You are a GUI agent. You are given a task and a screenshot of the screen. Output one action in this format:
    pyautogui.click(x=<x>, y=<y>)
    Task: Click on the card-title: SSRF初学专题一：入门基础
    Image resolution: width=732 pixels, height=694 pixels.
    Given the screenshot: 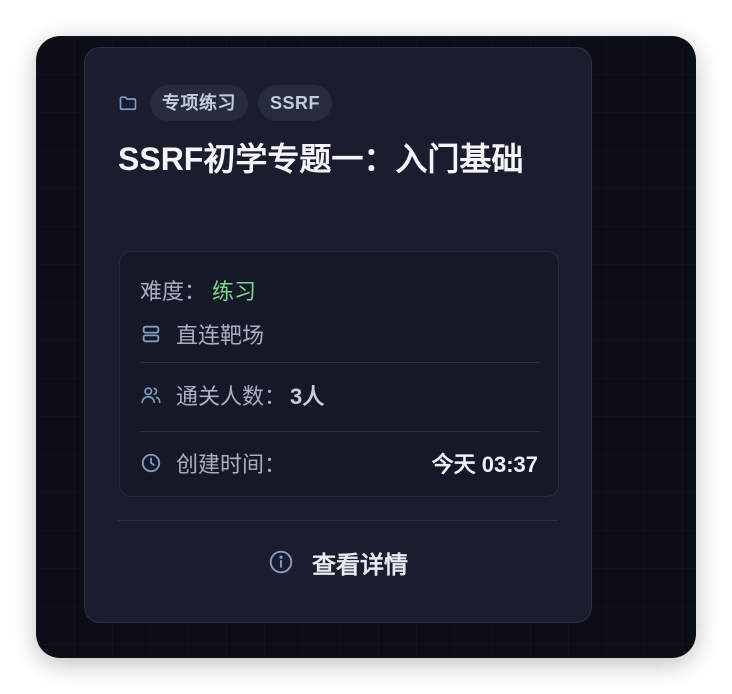 What is the action you would take?
    pyautogui.click(x=320, y=159)
    